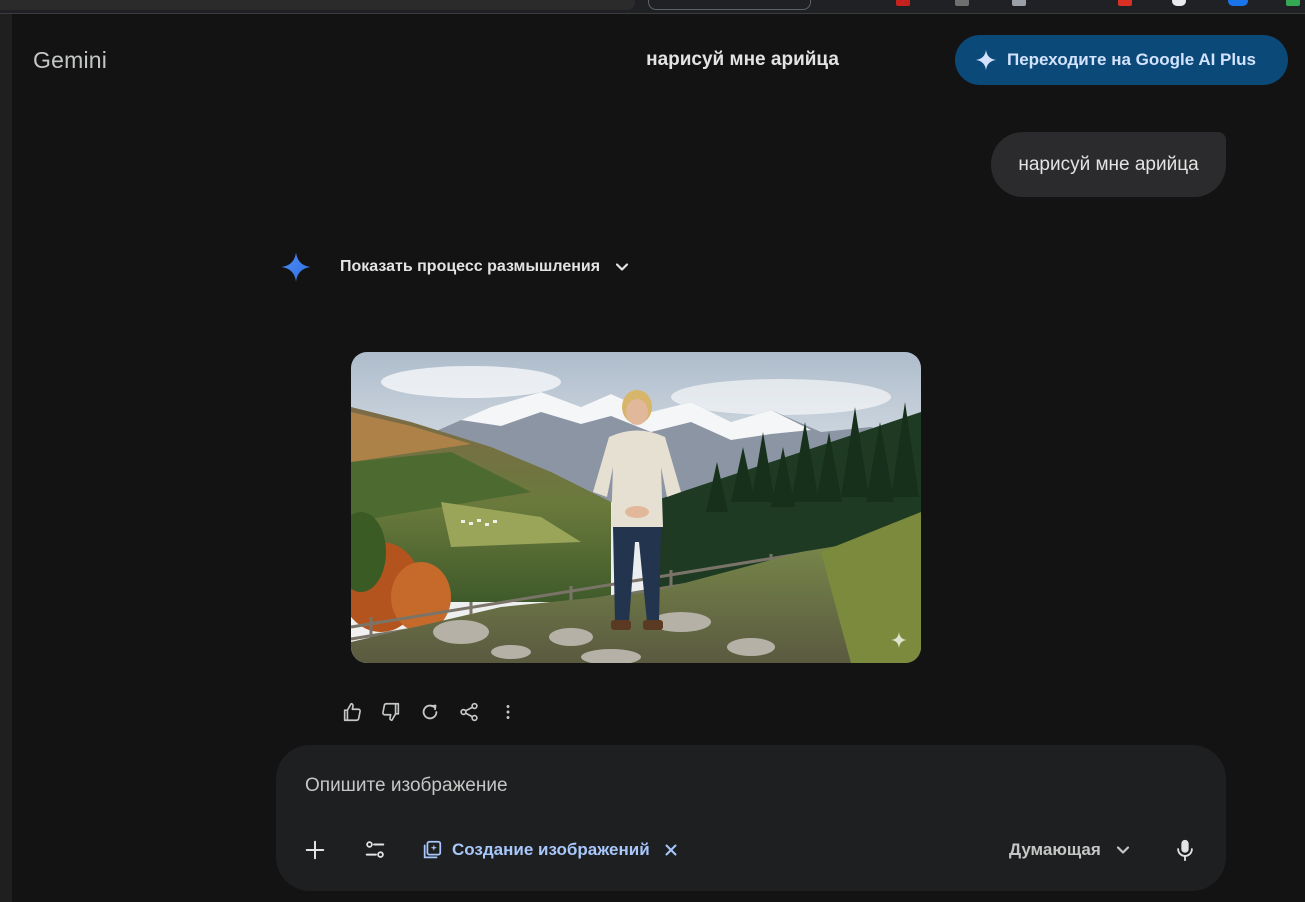 This screenshot has width=1305, height=902. I want to click on user-message: нарисуй мне арийца, so click(1108, 164).